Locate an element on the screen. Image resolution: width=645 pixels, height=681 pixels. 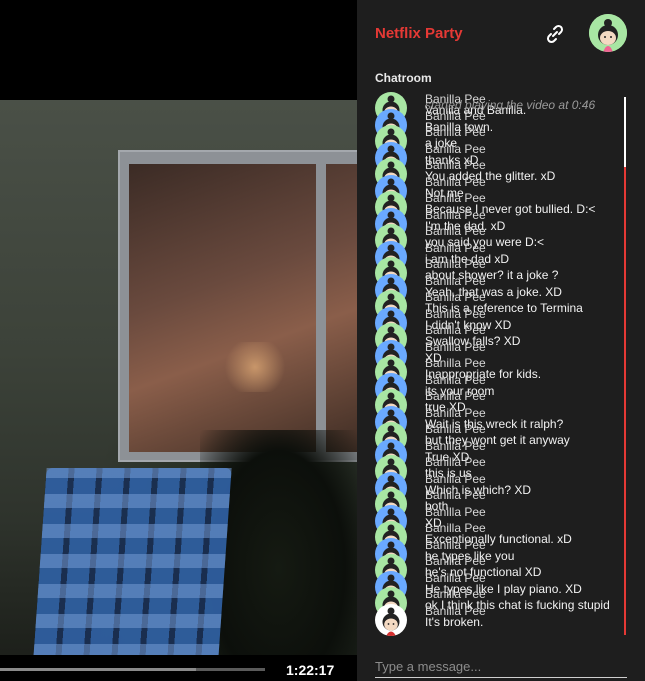
progress-bar is located at coordinates (132, 669).